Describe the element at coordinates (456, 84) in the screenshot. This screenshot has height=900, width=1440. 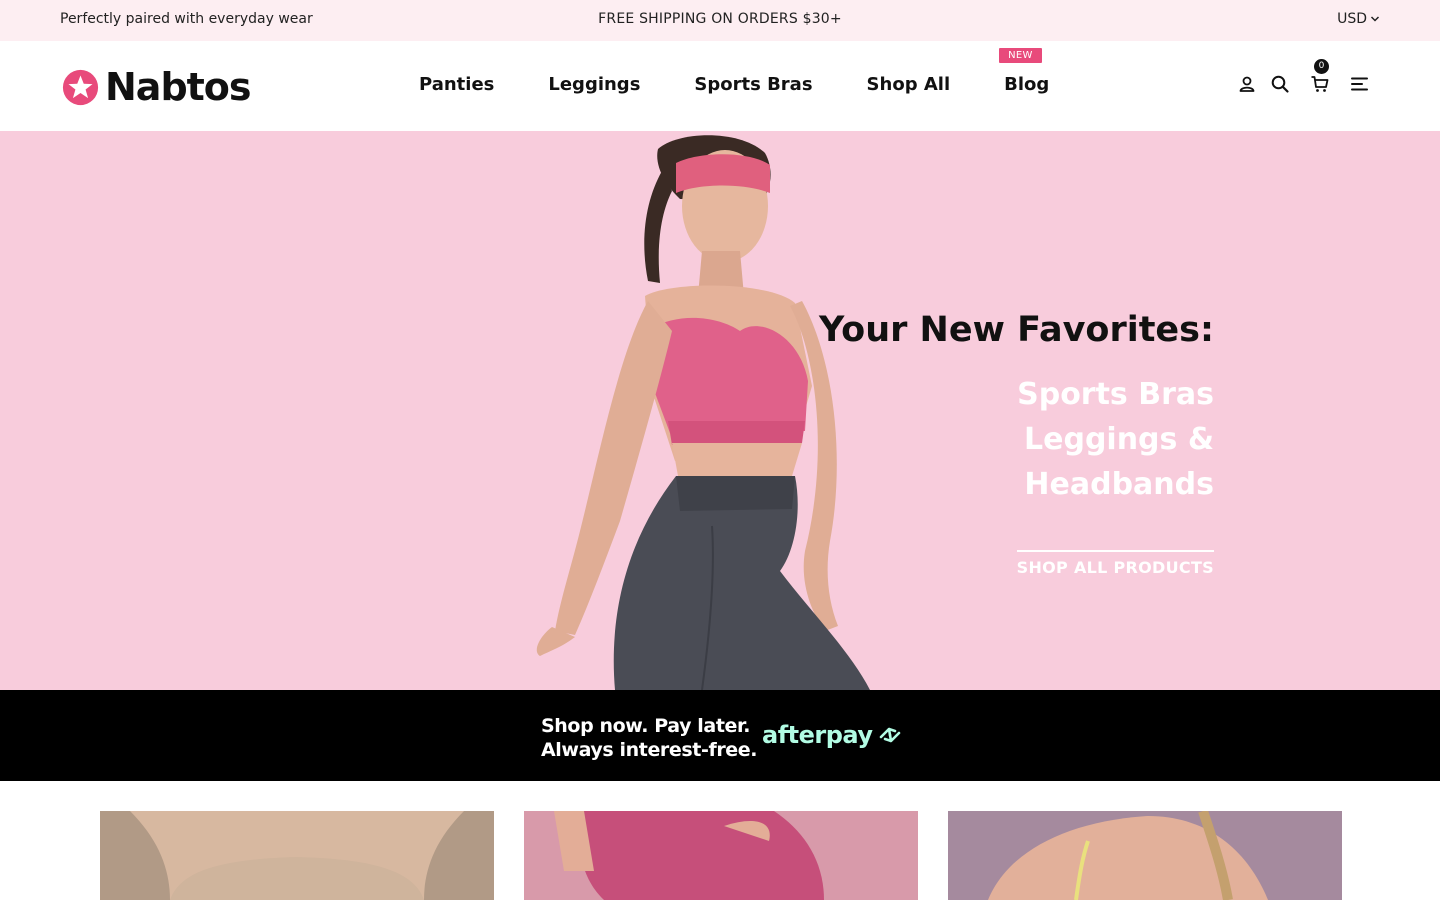
I see `nav-panties: Panties` at that location.